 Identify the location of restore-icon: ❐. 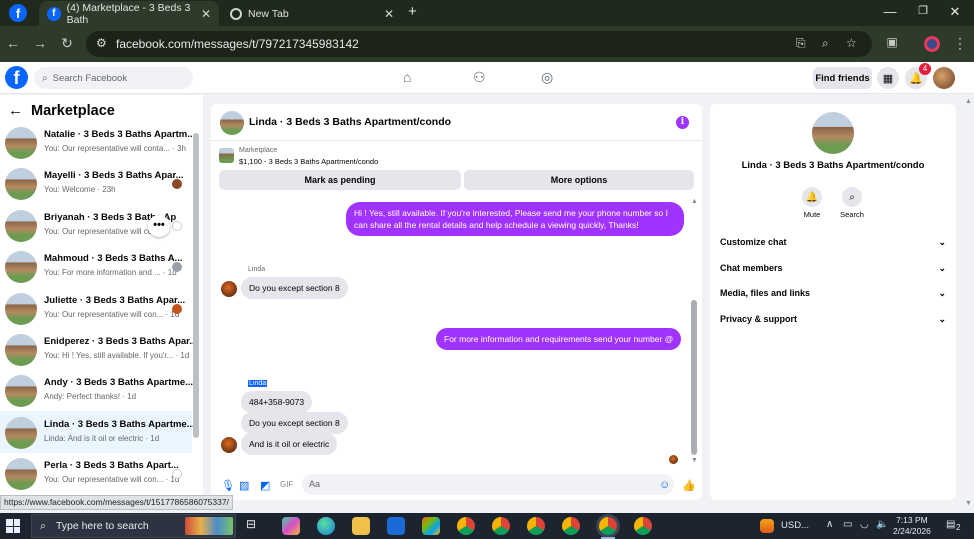
(923, 10).